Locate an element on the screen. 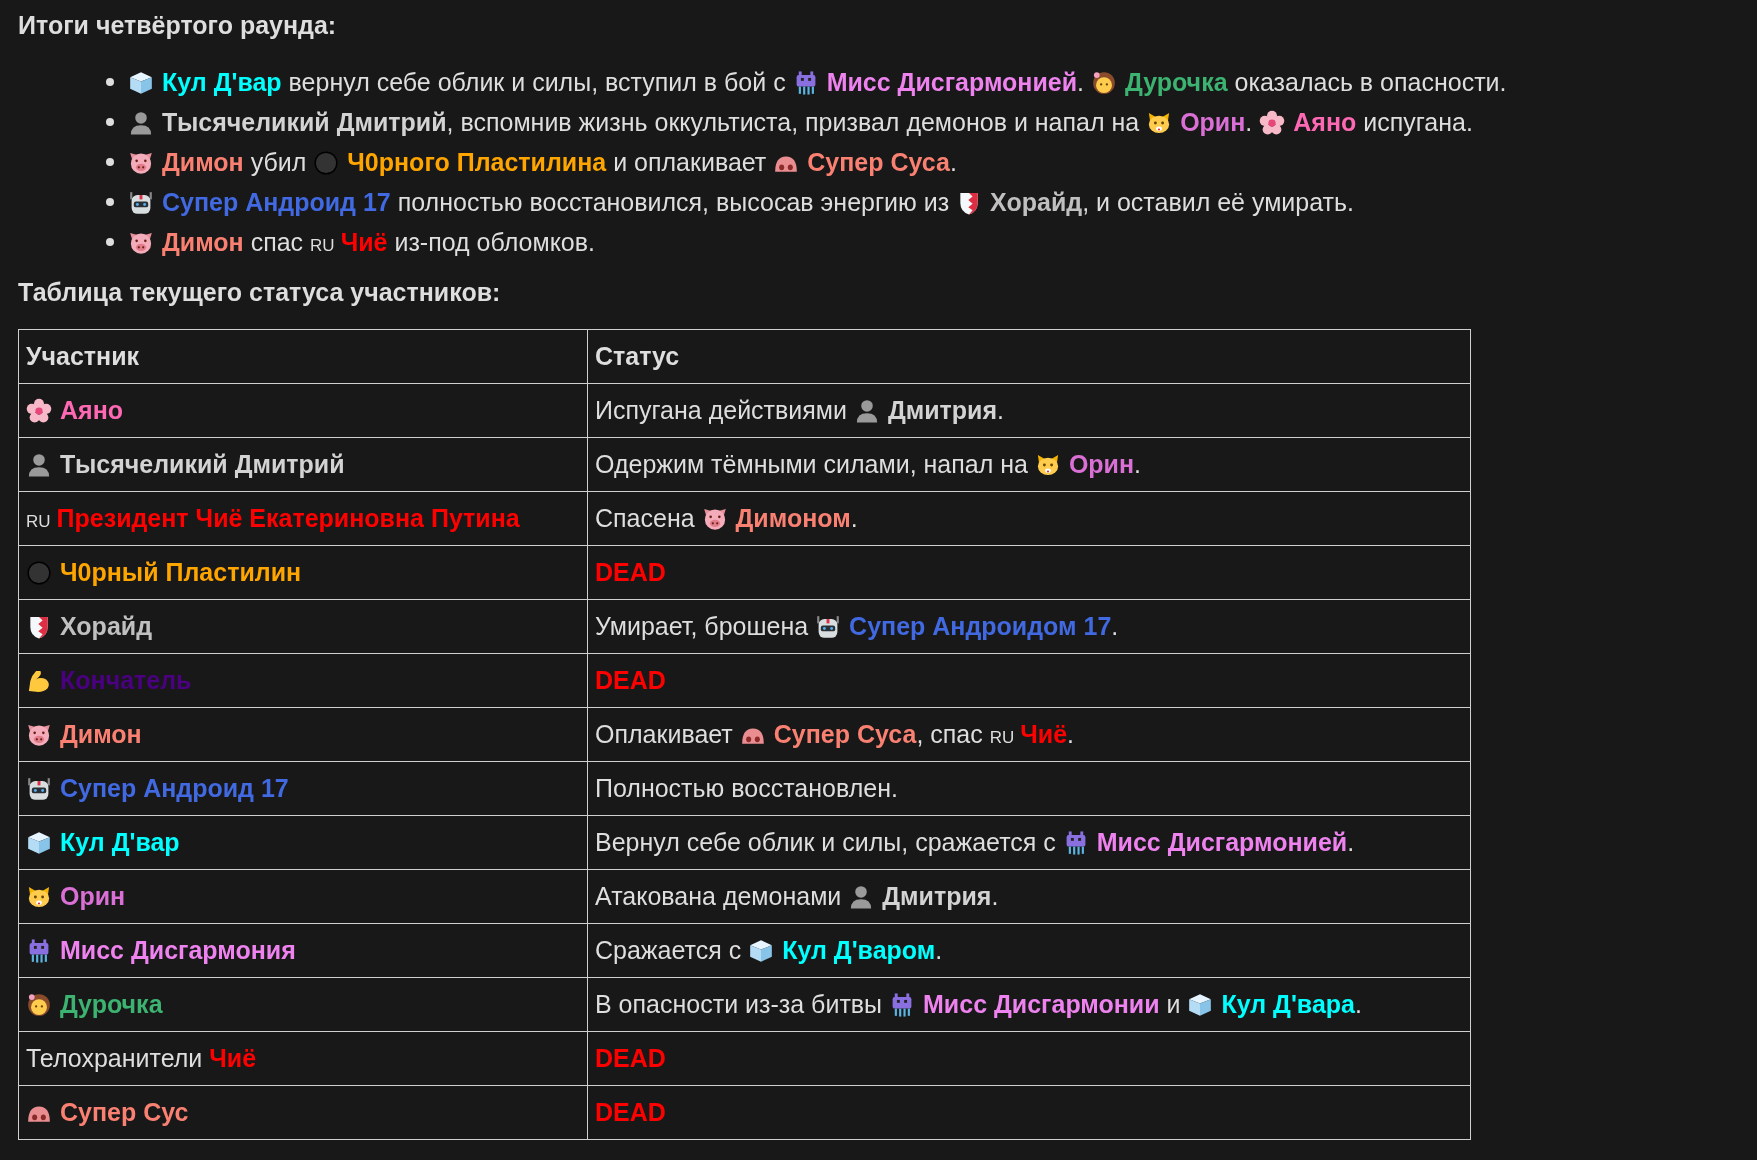 This screenshot has width=1757, height=1160. text: убил is located at coordinates (278, 161).